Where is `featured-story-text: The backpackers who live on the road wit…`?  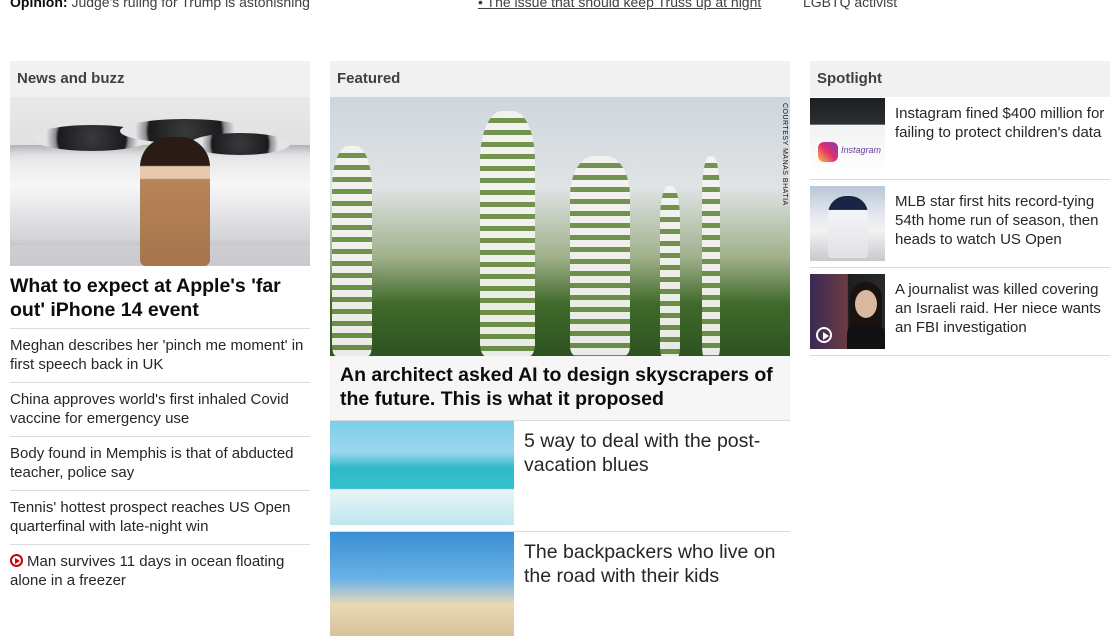 featured-story-text: The backpackers who live on the road wit… is located at coordinates (650, 564).